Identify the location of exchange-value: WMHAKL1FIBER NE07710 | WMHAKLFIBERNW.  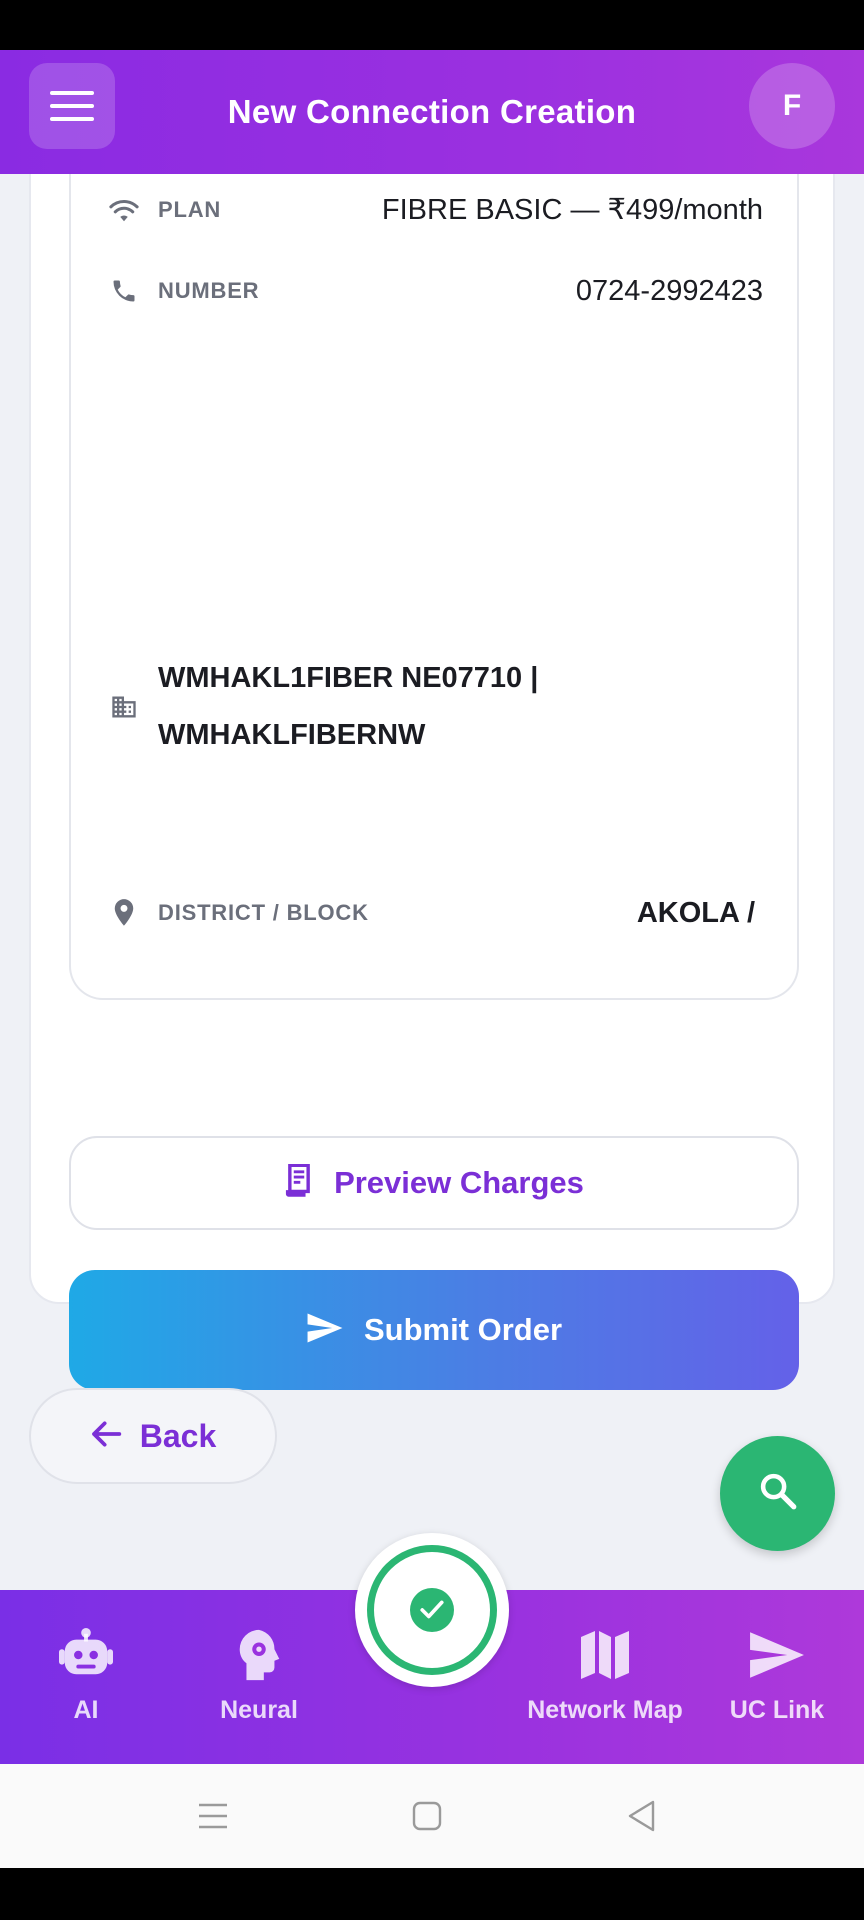
(348, 707).